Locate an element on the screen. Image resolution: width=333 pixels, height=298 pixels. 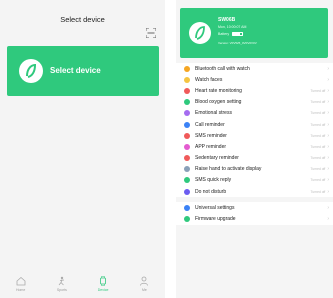
tab-home: Home is located at coordinates (21, 284).